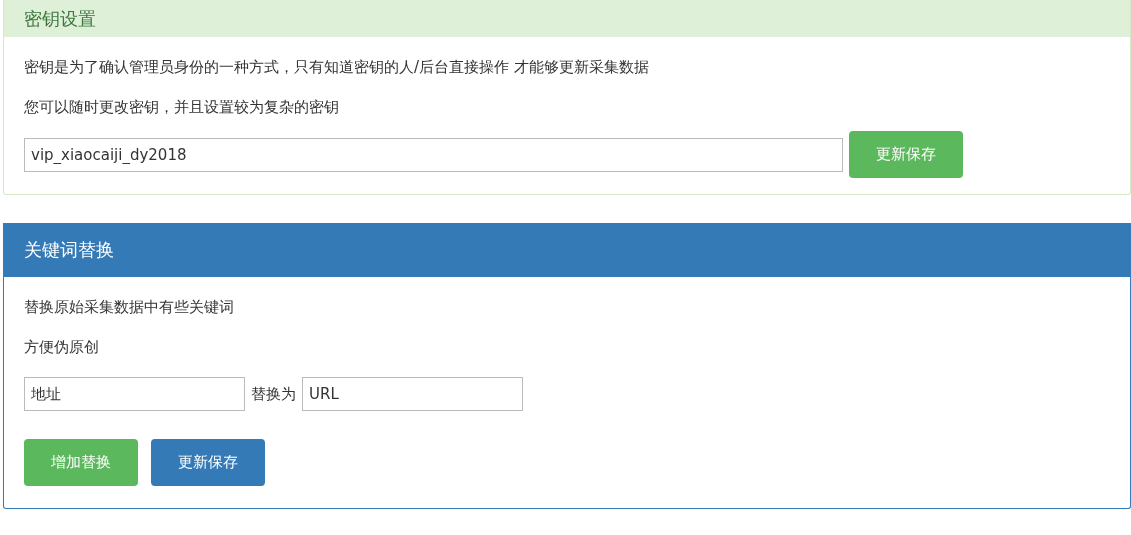 This screenshot has width=1131, height=535. What do you see at coordinates (62, 347) in the screenshot?
I see `description-text: 方便伪原创` at bounding box center [62, 347].